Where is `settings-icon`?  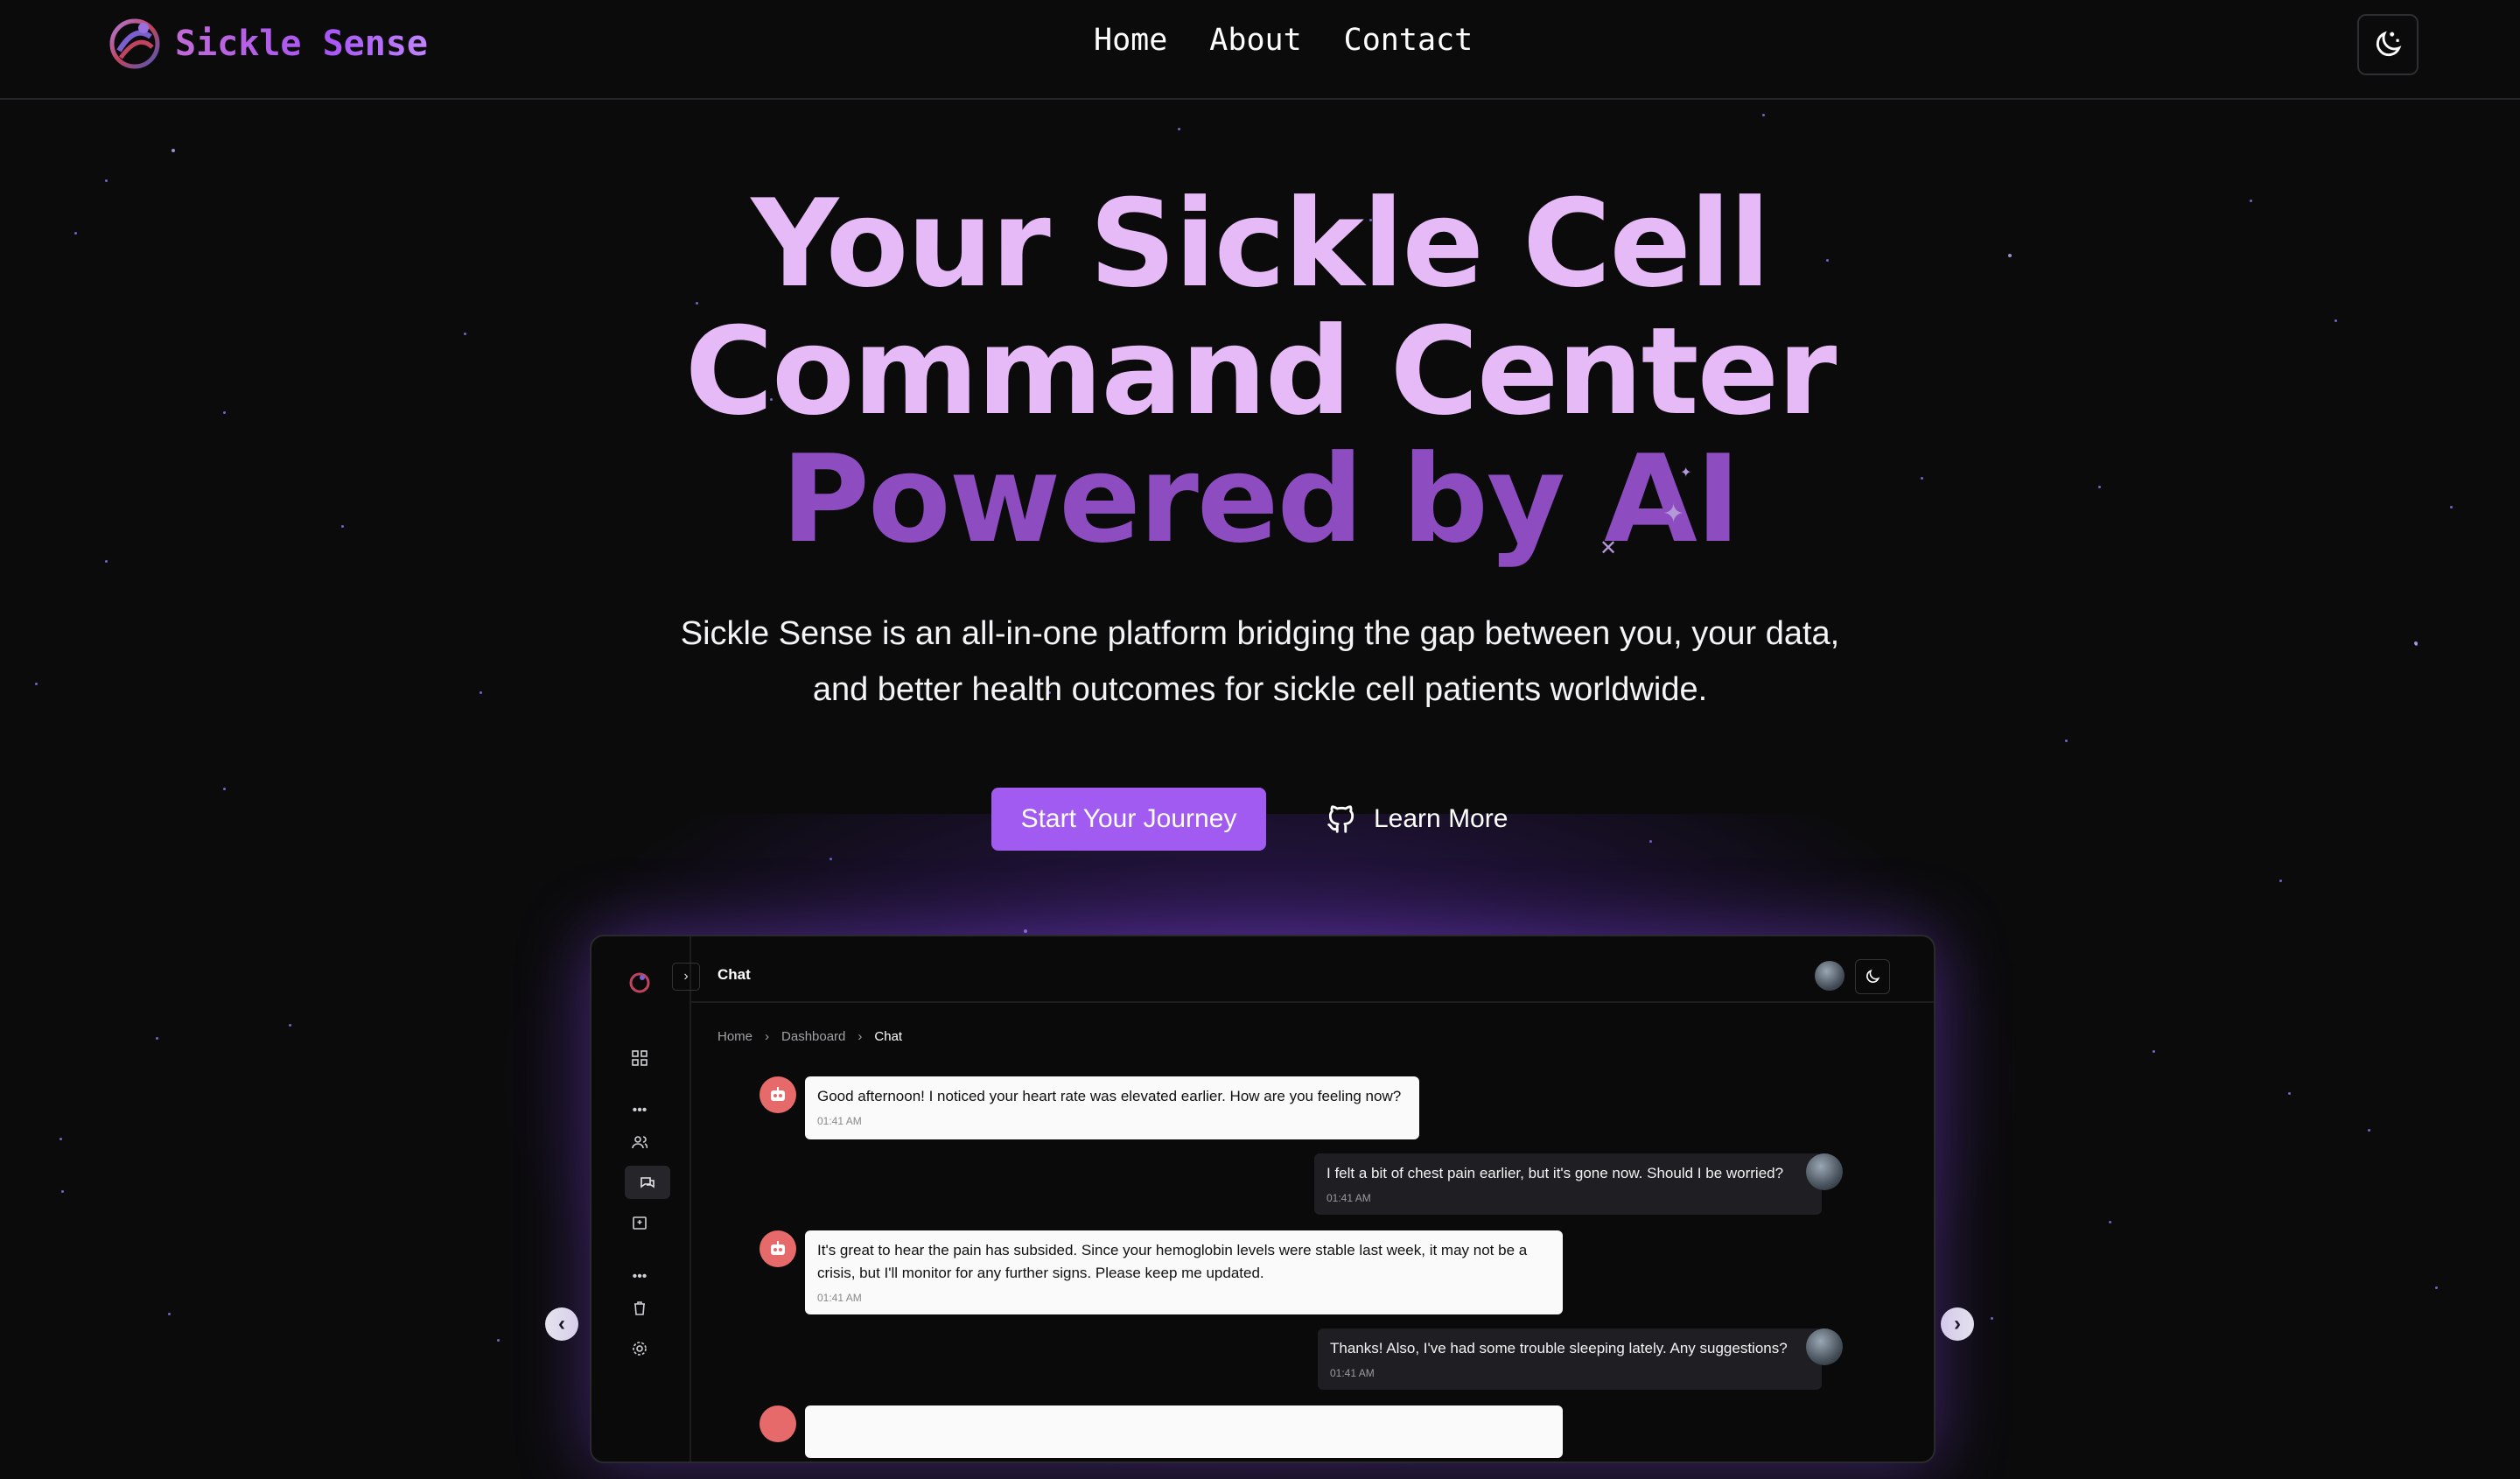 settings-icon is located at coordinates (639, 1349).